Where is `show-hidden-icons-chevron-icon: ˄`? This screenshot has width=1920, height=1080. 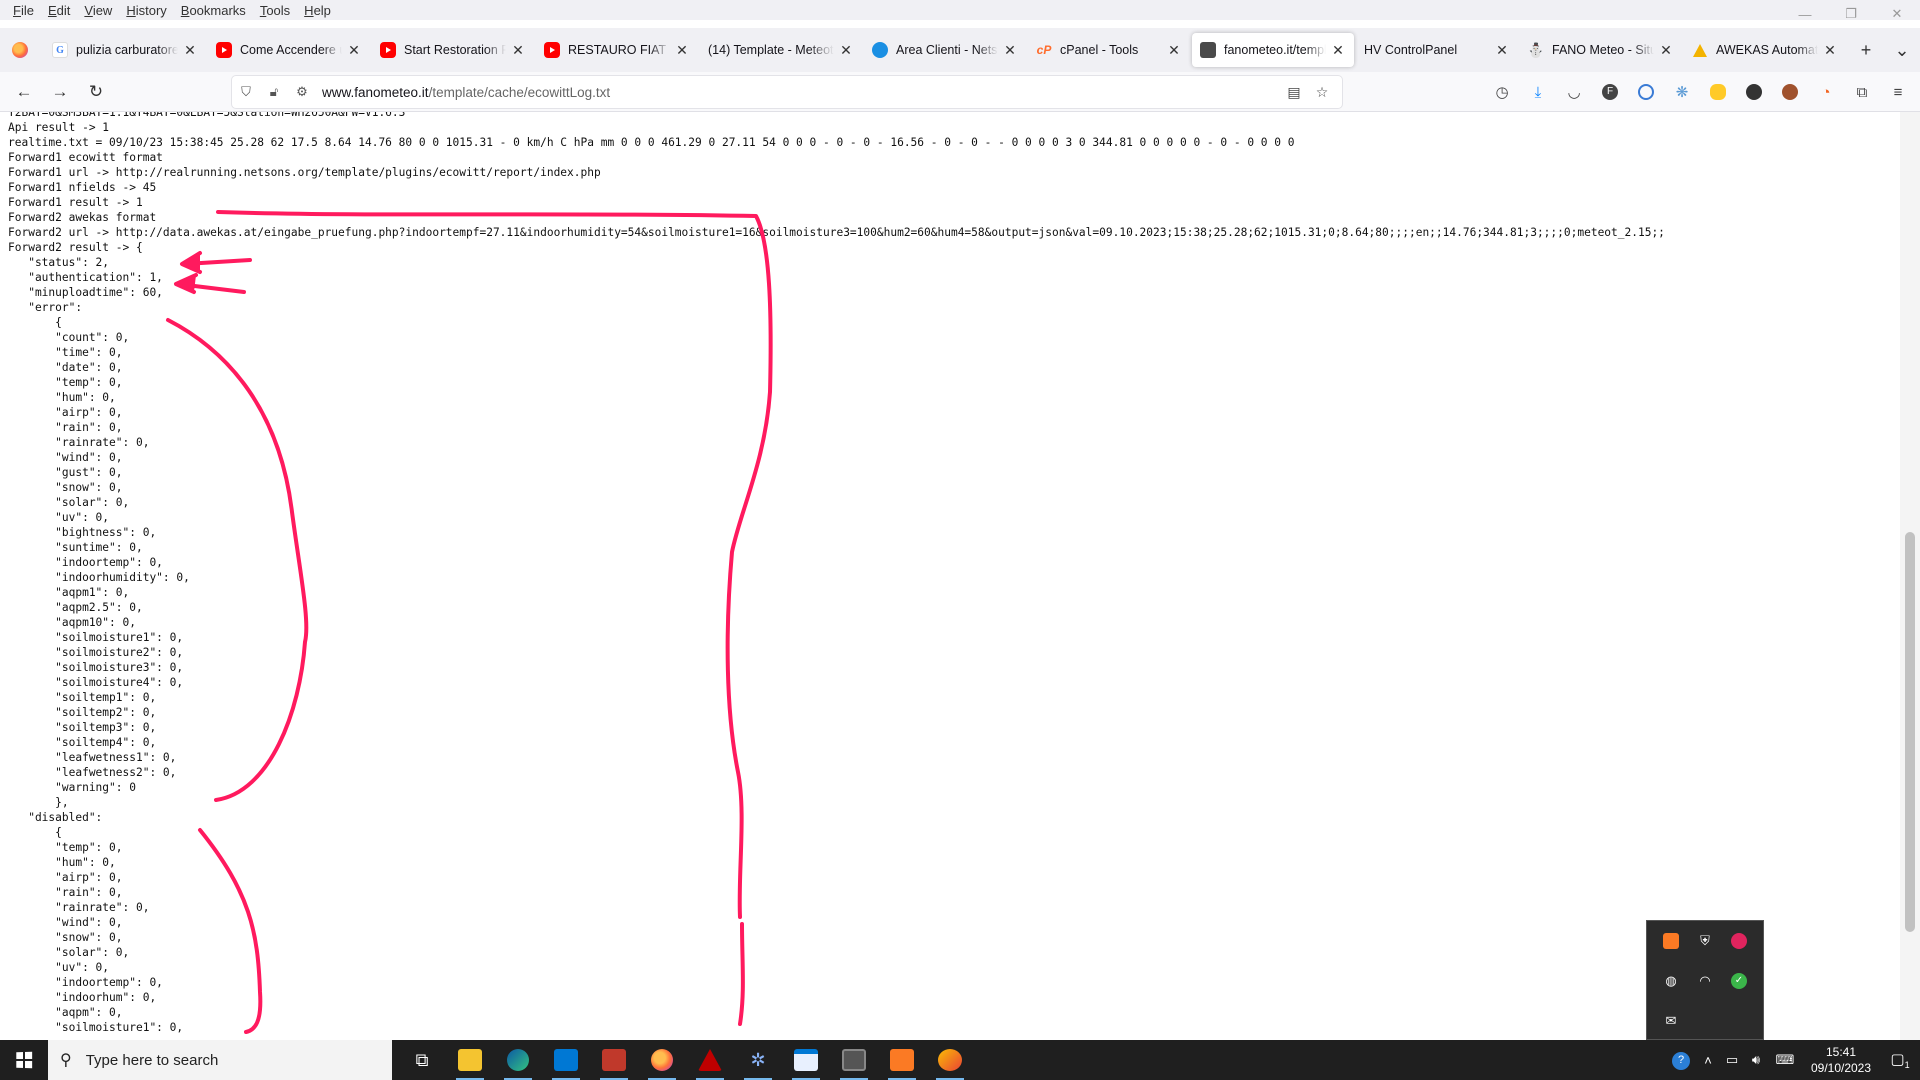
show-hidden-icons-chevron-icon: ˄ is located at coordinates (1708, 1060).